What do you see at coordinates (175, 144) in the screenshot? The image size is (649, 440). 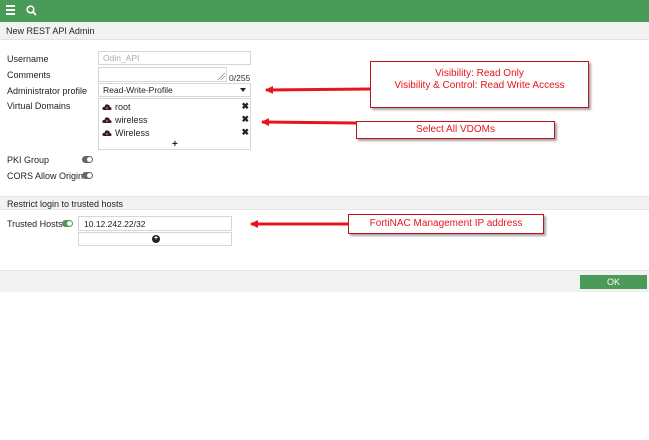 I see `add-vdom-button: +` at bounding box center [175, 144].